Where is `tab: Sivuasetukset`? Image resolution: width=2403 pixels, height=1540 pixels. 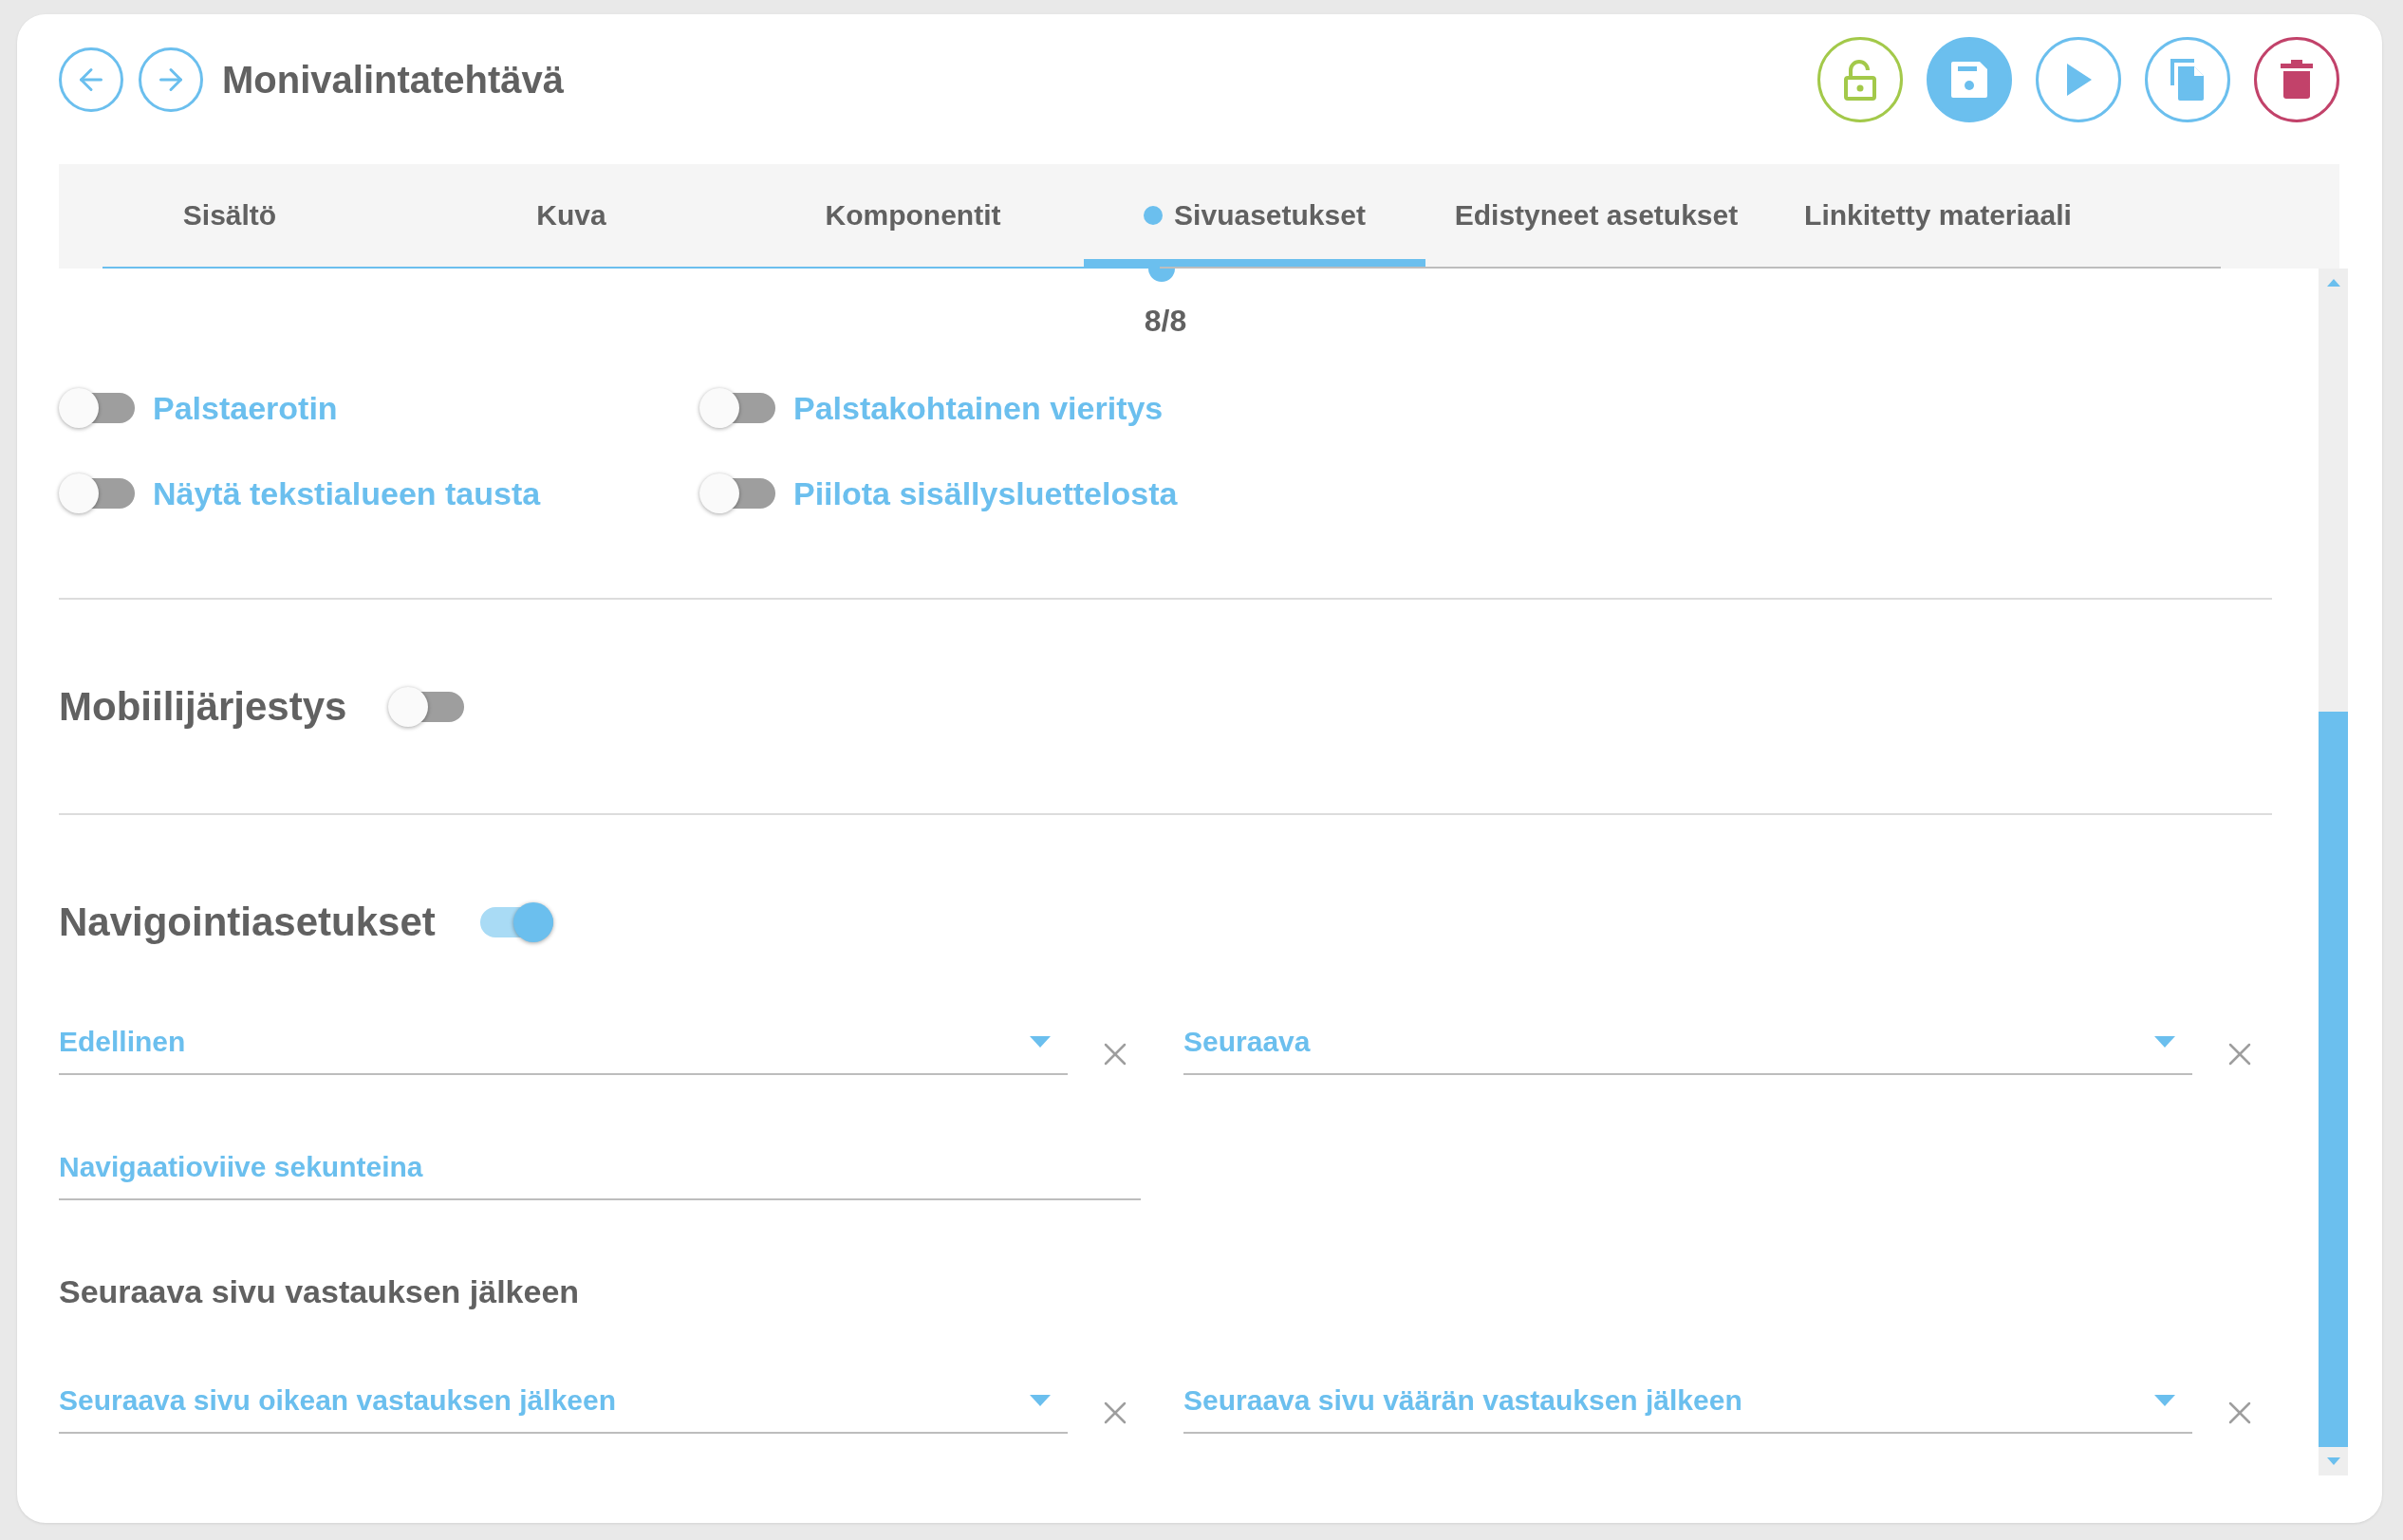 tab: Sivuasetukset is located at coordinates (1254, 215).